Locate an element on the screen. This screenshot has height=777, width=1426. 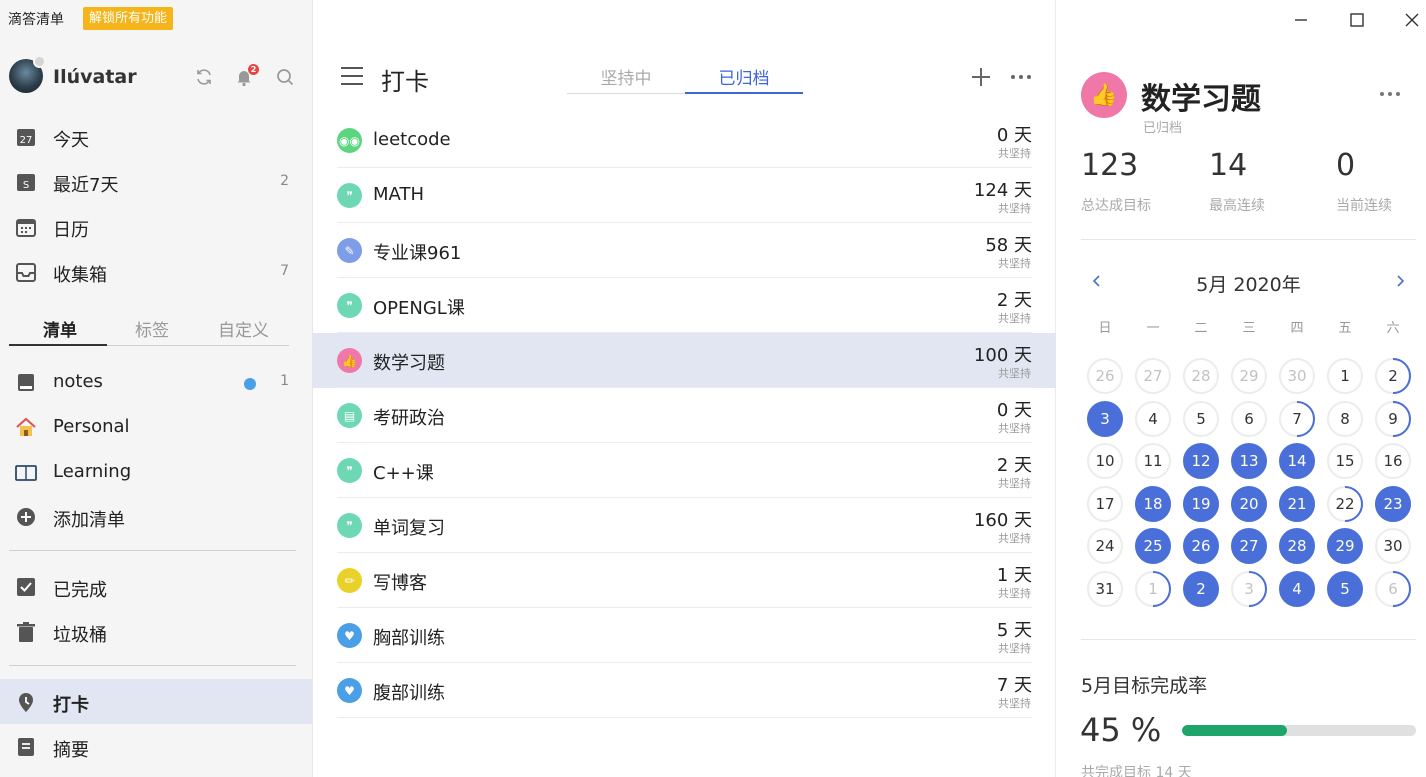
calendar-day: 15 is located at coordinates (1345, 461).